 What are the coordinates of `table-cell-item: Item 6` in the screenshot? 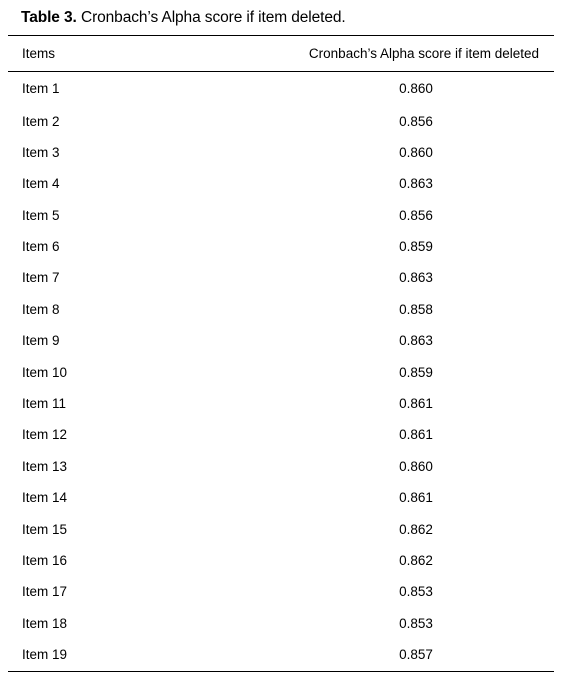 It's located at (41, 247).